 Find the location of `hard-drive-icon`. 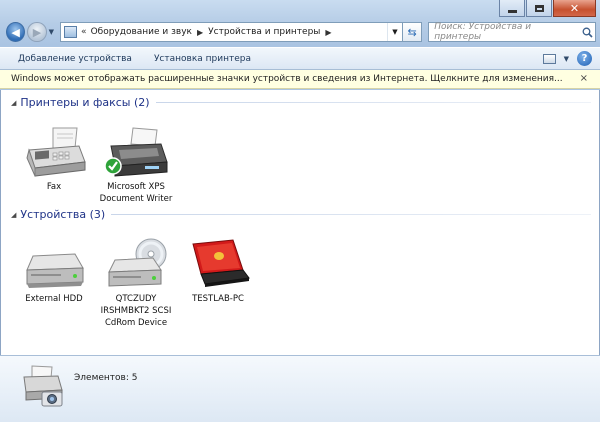

hard-drive-icon is located at coordinates (55, 270).